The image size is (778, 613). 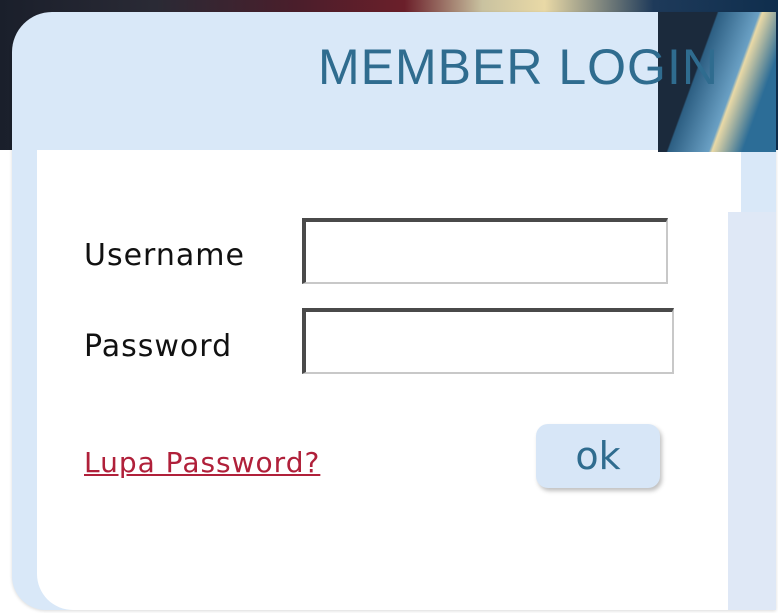 What do you see at coordinates (158, 346) in the screenshot?
I see `password-label: Password` at bounding box center [158, 346].